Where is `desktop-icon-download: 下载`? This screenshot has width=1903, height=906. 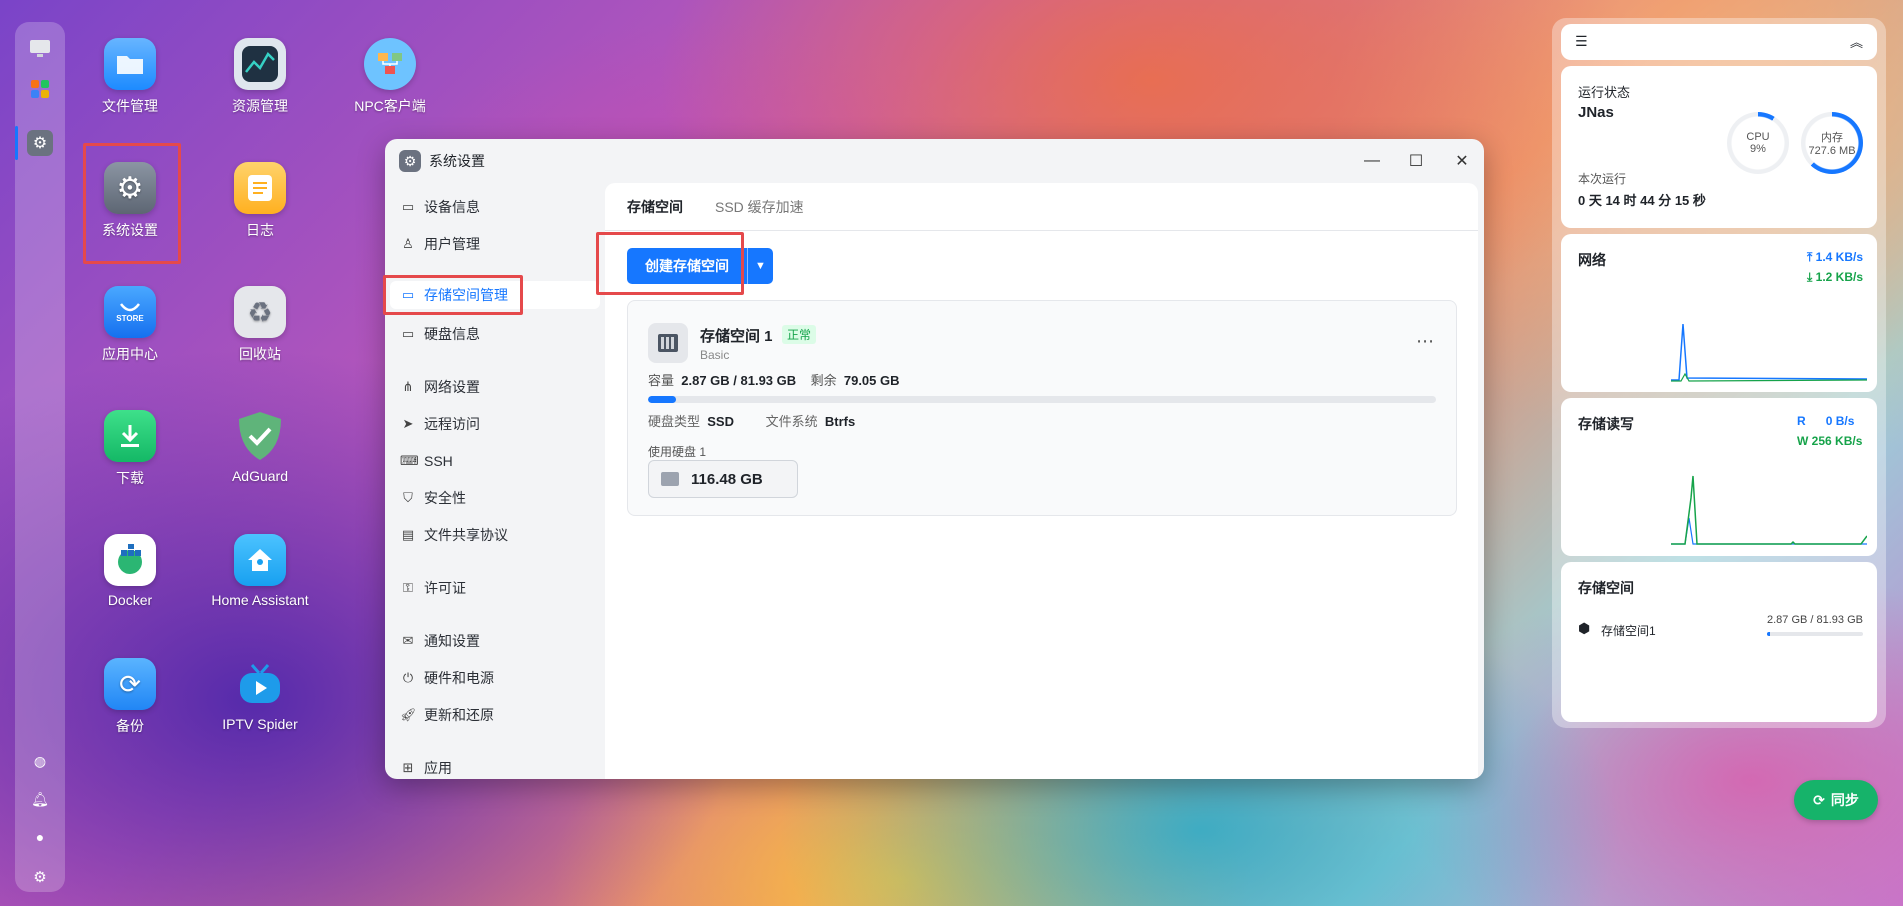
desktop-icon-download: 下载 is located at coordinates (130, 449).